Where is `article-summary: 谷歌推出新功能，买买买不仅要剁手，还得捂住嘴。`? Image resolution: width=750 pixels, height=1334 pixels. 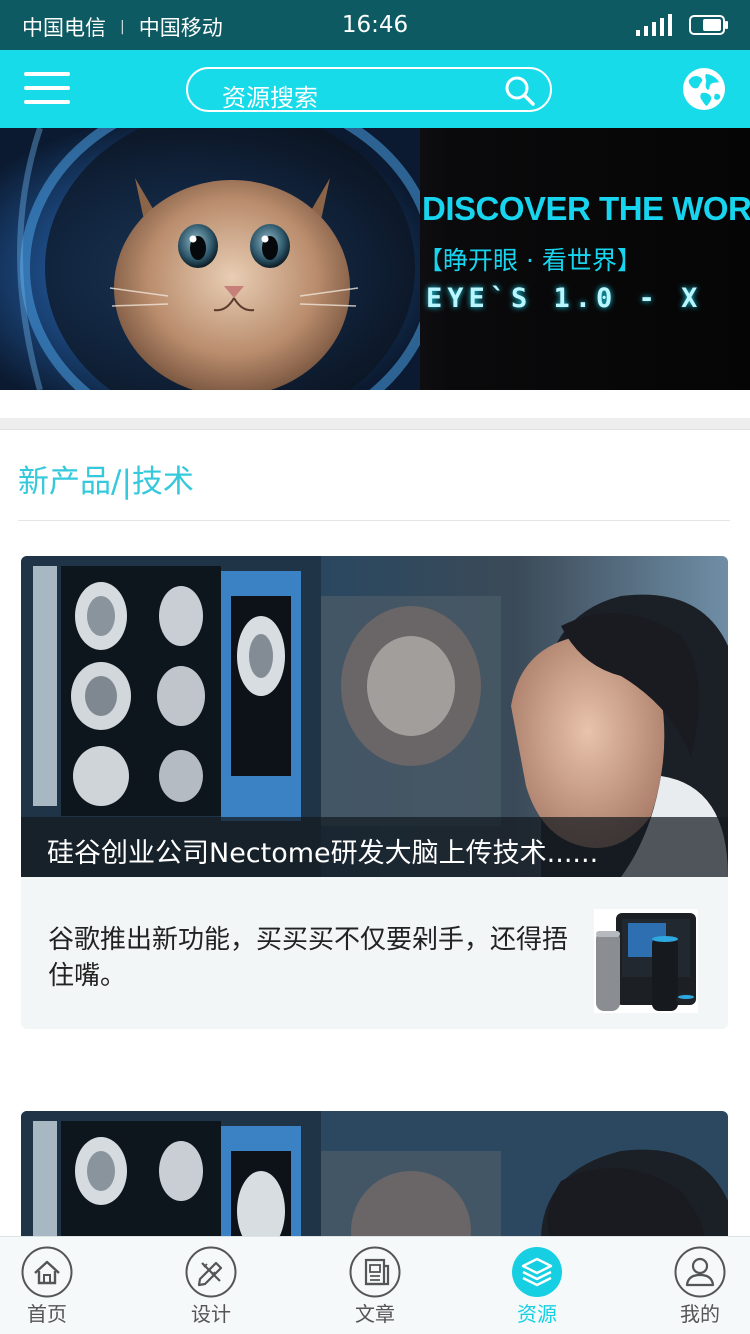 article-summary: 谷歌推出新功能，买买买不仅要剁手，还得捂住嘴。 is located at coordinates (308, 958).